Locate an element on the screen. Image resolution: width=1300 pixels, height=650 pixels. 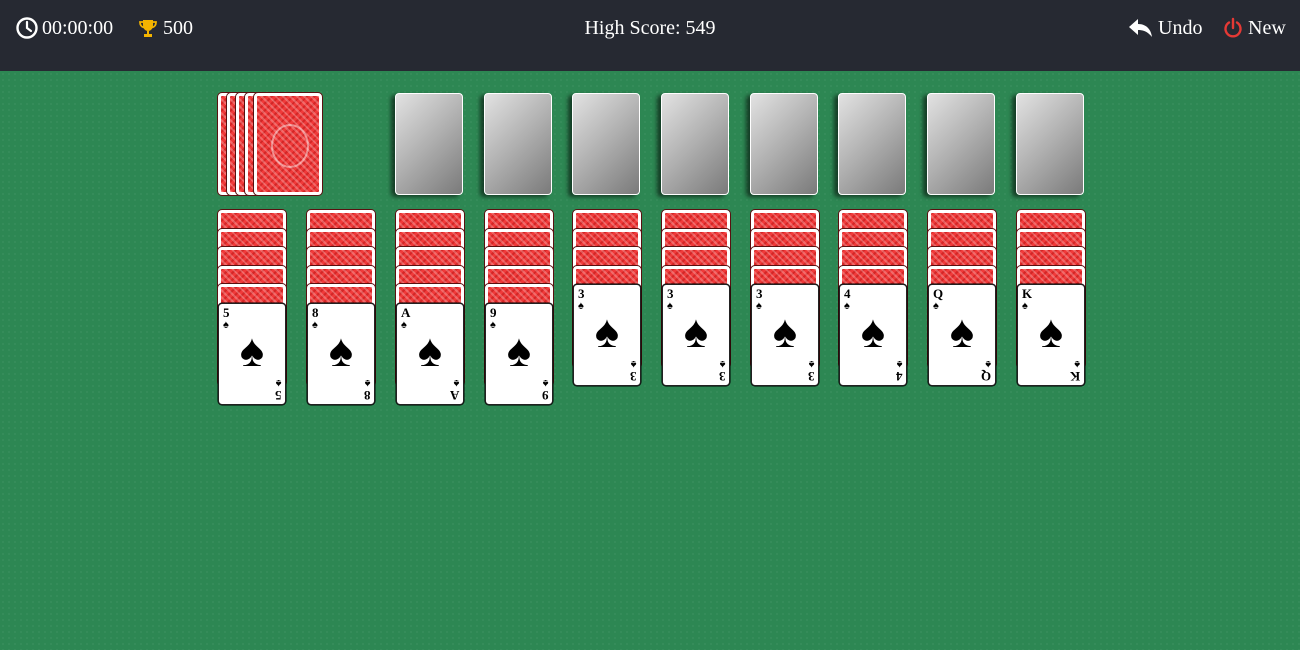
undo-button: Undo is located at coordinates (1165, 28).